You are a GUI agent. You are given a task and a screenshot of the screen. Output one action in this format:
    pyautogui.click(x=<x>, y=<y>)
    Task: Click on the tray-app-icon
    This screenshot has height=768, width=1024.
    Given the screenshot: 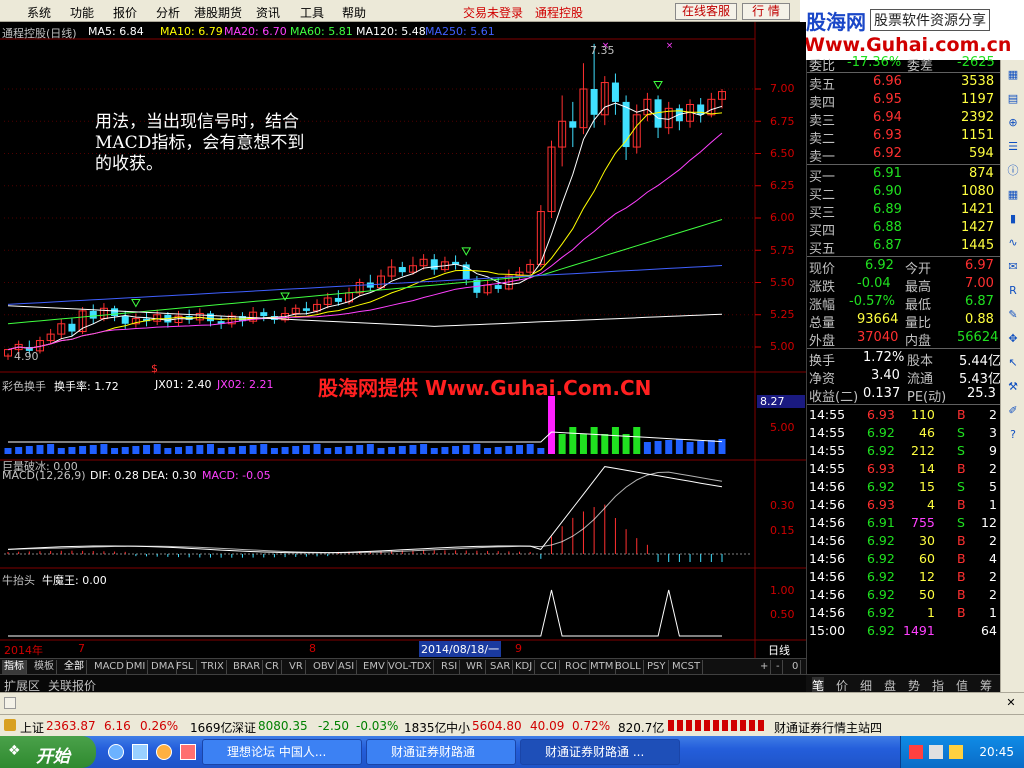 What is the action you would take?
    pyautogui.click(x=916, y=752)
    